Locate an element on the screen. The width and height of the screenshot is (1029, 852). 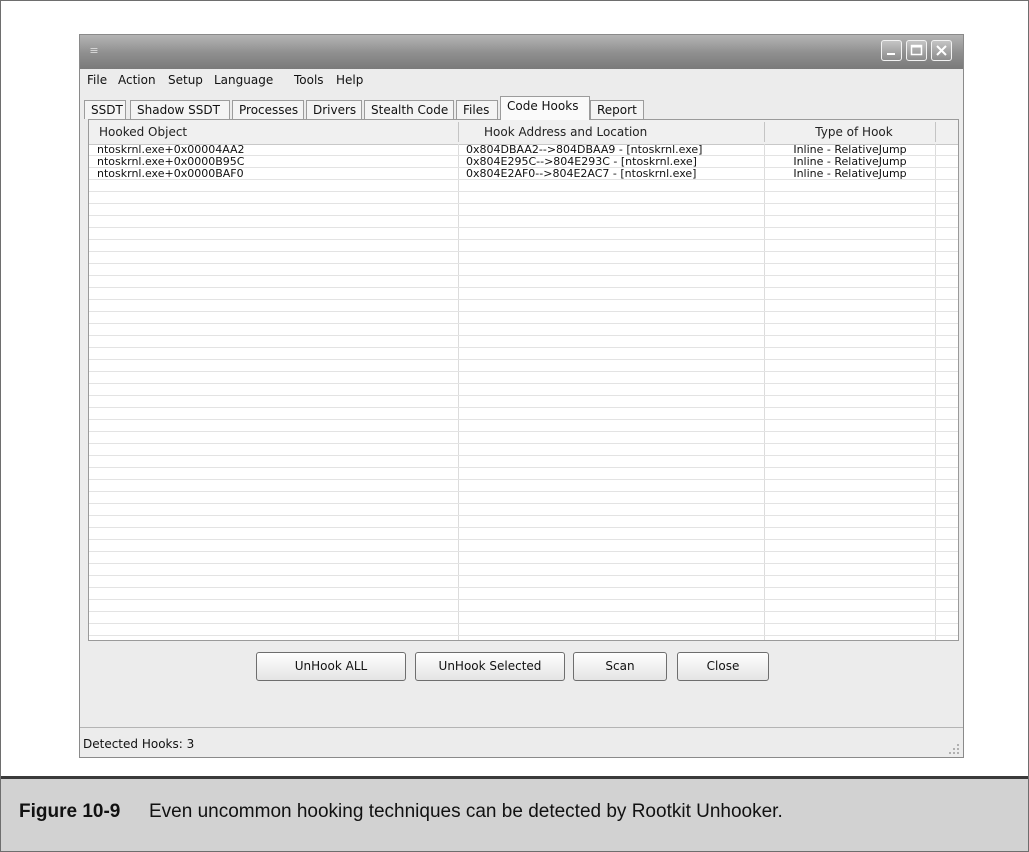
hooked-object-cell: ntoskrnl.exe+0x0000BAF0 is located at coordinates (170, 173).